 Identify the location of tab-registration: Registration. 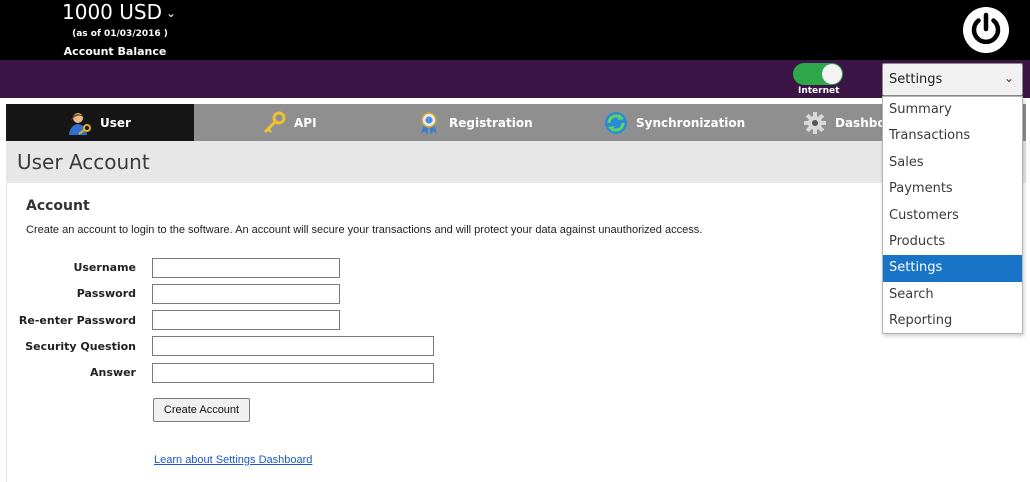
(475, 122).